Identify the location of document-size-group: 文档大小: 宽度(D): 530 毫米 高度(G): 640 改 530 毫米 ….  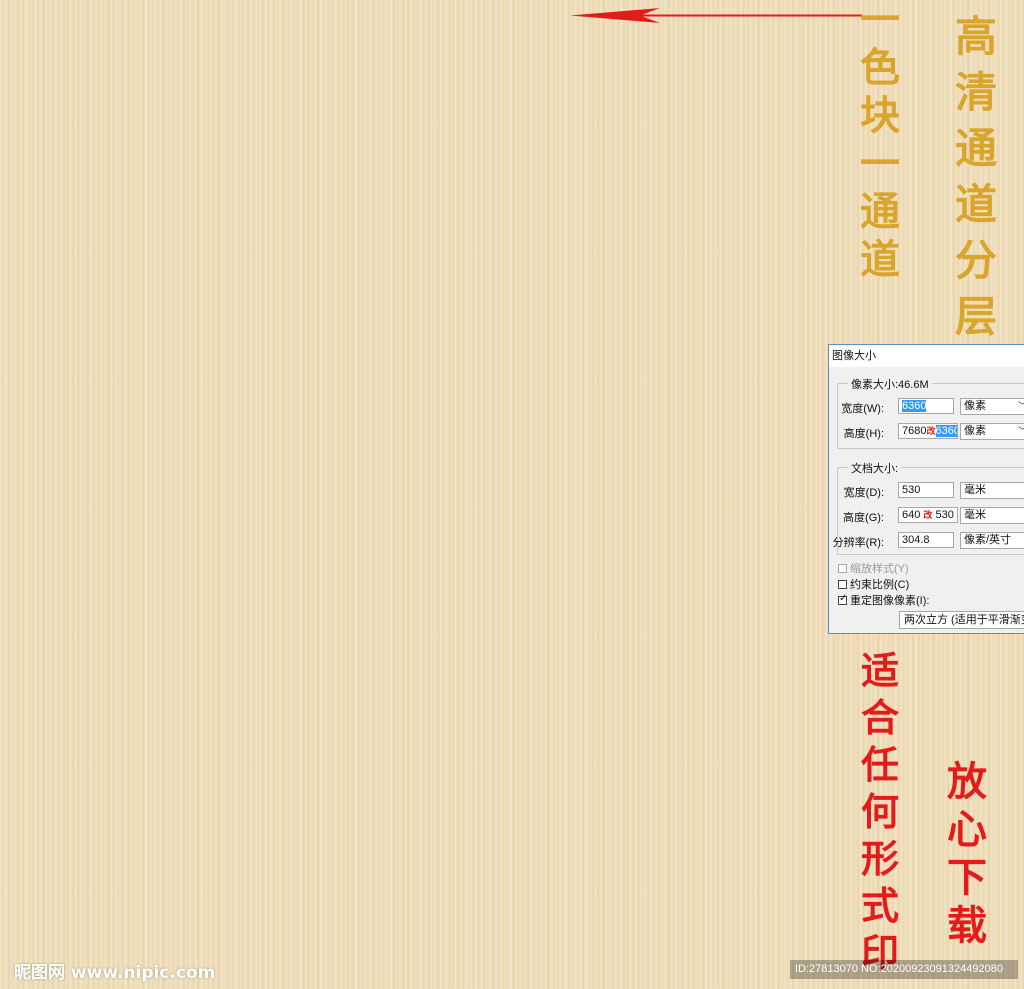
(928, 507).